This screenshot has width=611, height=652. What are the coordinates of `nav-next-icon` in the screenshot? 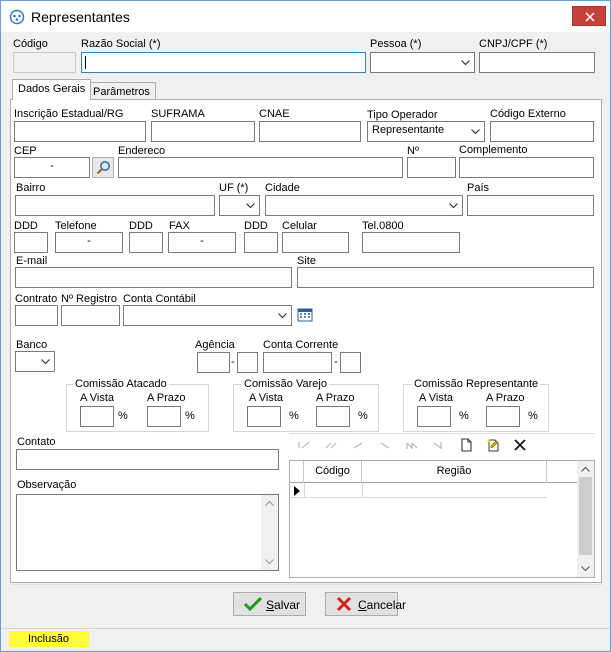 It's located at (385, 445).